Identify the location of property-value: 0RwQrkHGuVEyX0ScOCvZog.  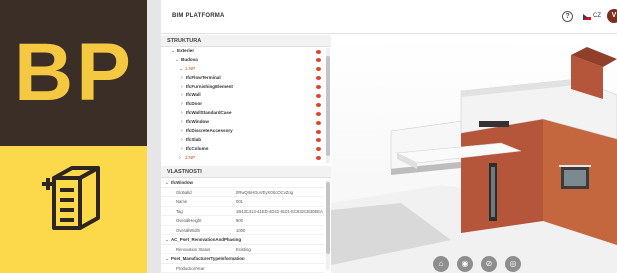
(265, 192).